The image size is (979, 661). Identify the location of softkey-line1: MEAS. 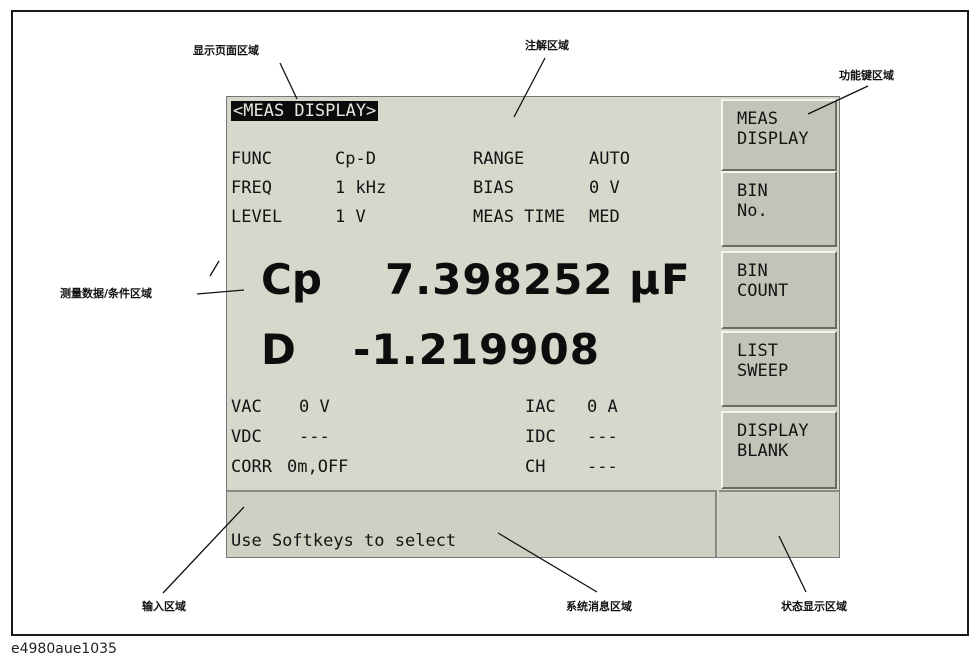
(757, 119).